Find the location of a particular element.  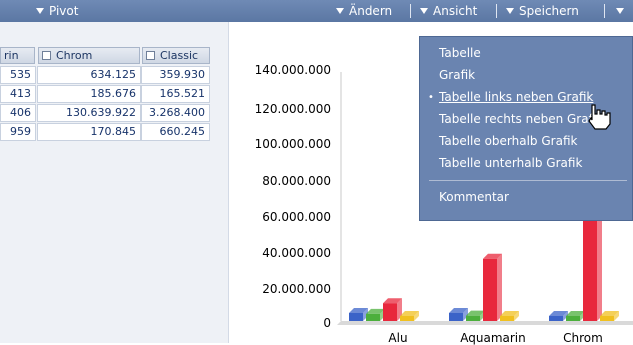

aendern-label: Ändern is located at coordinates (371, 11).